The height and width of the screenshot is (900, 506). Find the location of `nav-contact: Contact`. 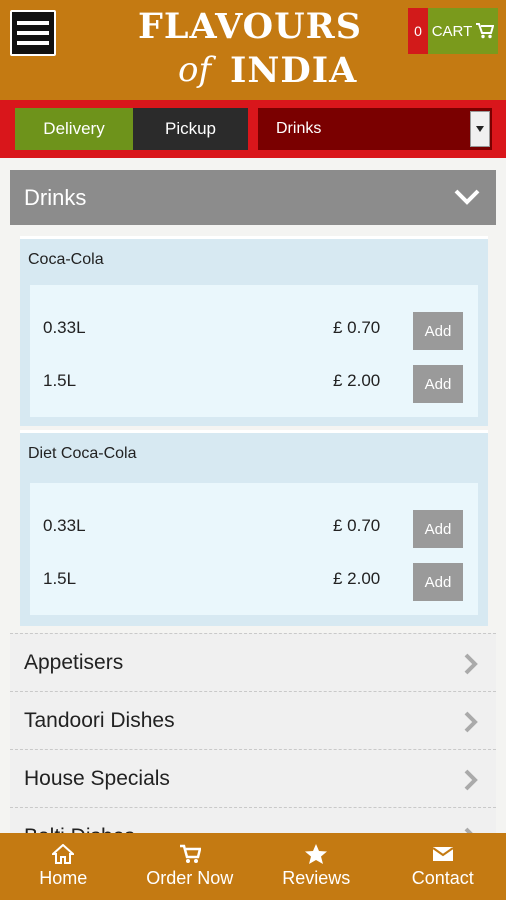

nav-contact: Contact is located at coordinates (443, 866).